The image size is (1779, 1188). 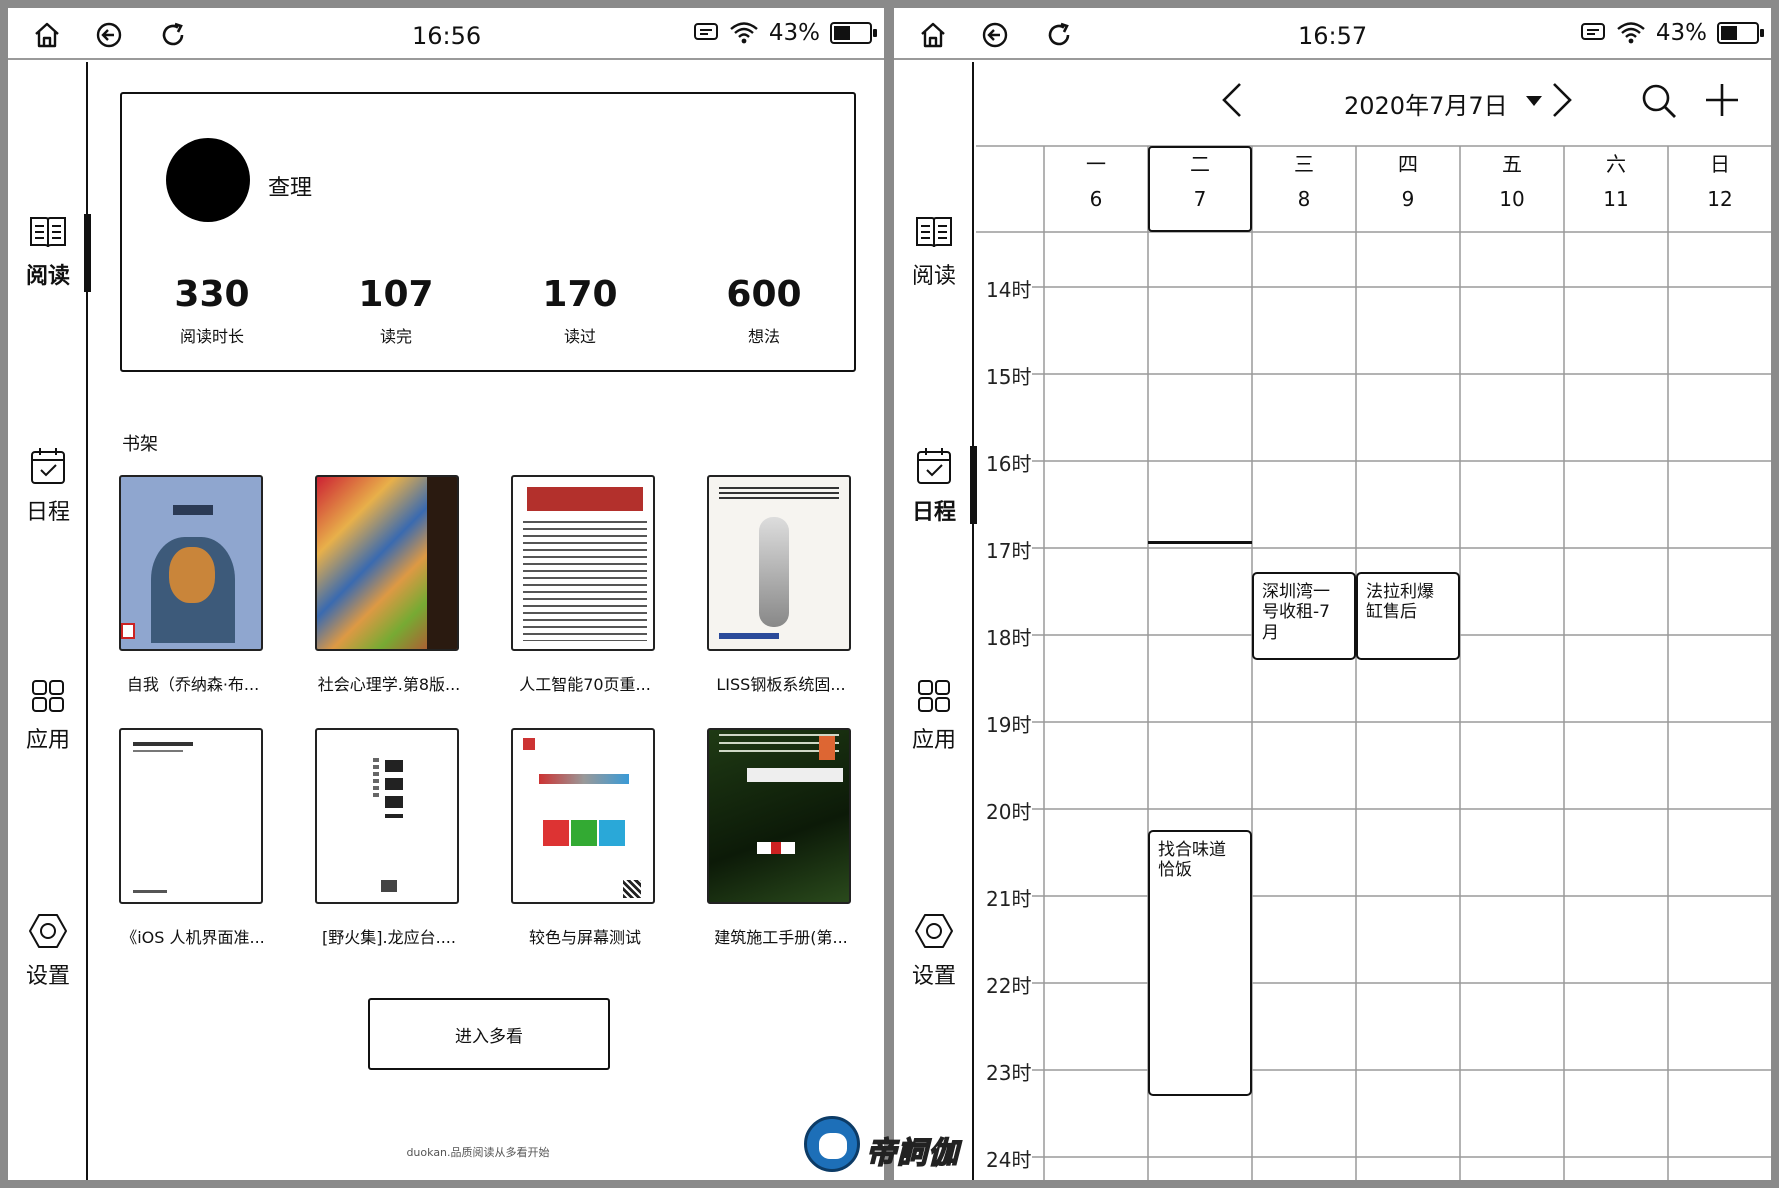 I want to click on hour-label: 18时, so click(x=1009, y=638).